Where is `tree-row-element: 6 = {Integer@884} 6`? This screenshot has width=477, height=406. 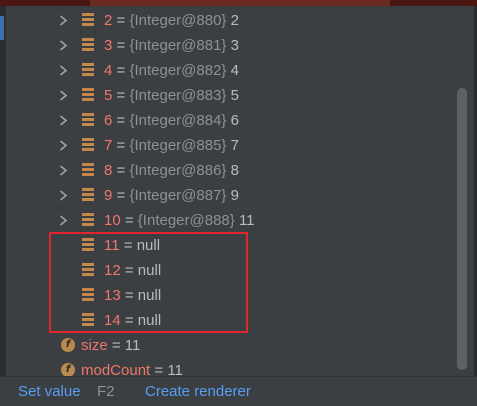
tree-row-element: 6 = {Integer@884} 6 is located at coordinates (227, 120).